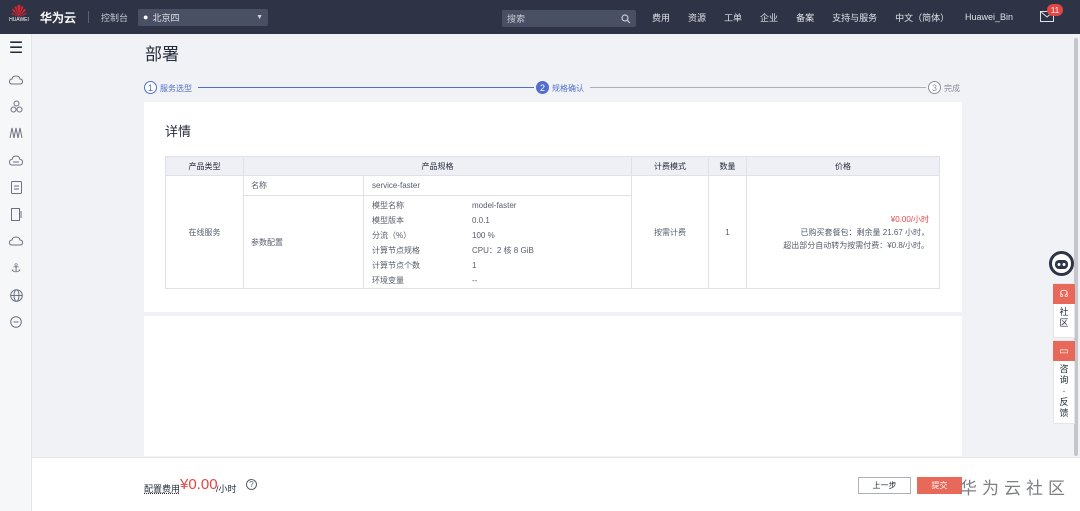 The image size is (1080, 511). I want to click on param-key: 分流（%）, so click(392, 235).